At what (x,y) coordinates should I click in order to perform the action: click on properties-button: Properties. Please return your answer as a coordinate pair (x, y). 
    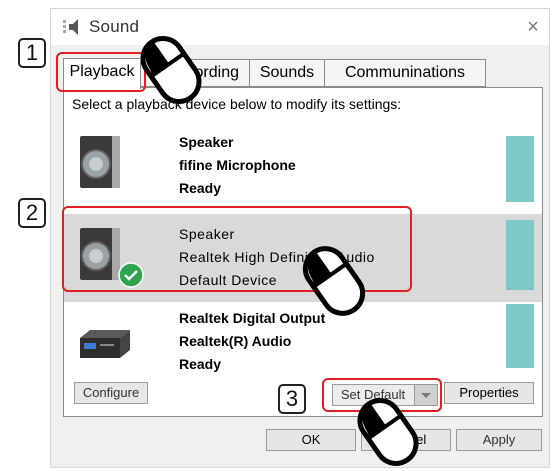
    Looking at the image, I should click on (489, 393).